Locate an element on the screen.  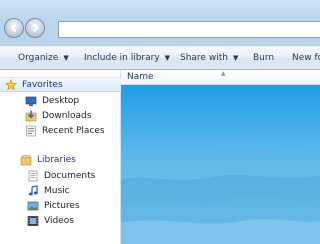
nav-item-label: Videos is located at coordinates (59, 220).